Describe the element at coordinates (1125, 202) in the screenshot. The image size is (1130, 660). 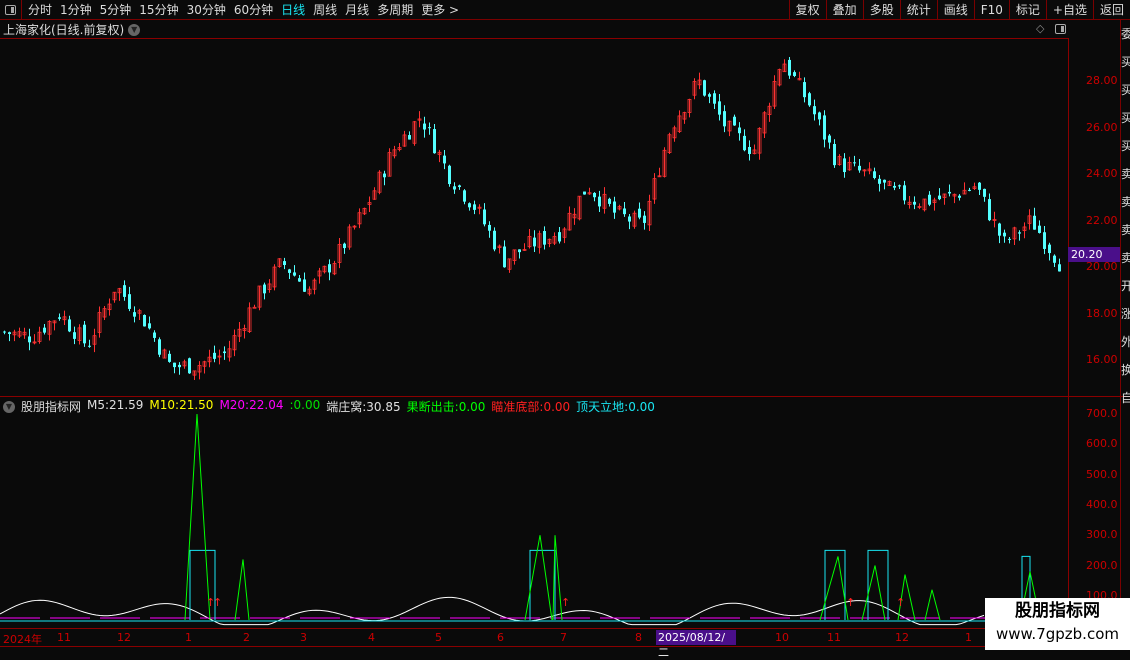
I see `side-char: 卖` at that location.